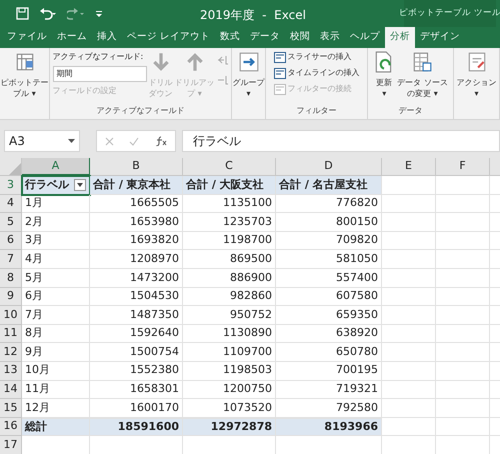 The width and height of the screenshot is (500, 454). What do you see at coordinates (80, 184) in the screenshot?
I see `filter-dropdown-icon` at bounding box center [80, 184].